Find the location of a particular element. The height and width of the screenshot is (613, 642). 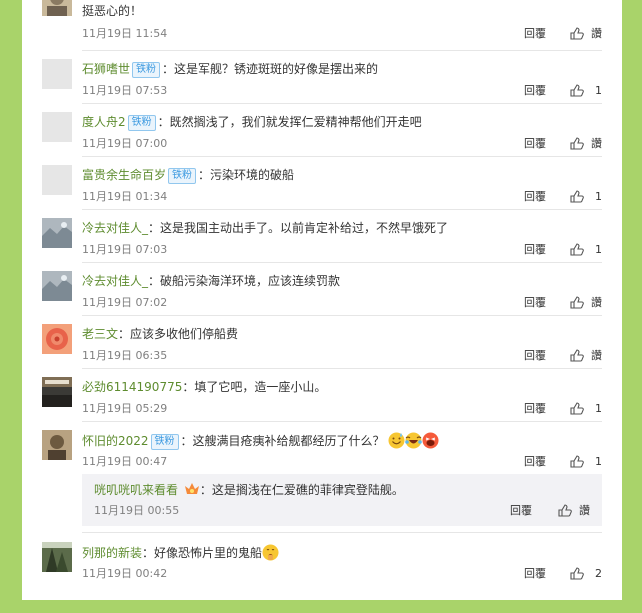

sweat-smile-emoji is located at coordinates (396, 440).